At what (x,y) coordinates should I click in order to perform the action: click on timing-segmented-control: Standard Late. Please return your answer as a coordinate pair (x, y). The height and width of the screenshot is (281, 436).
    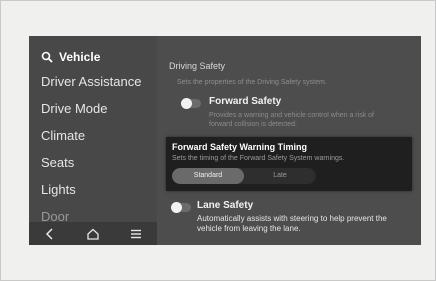
    Looking at the image, I should click on (244, 176).